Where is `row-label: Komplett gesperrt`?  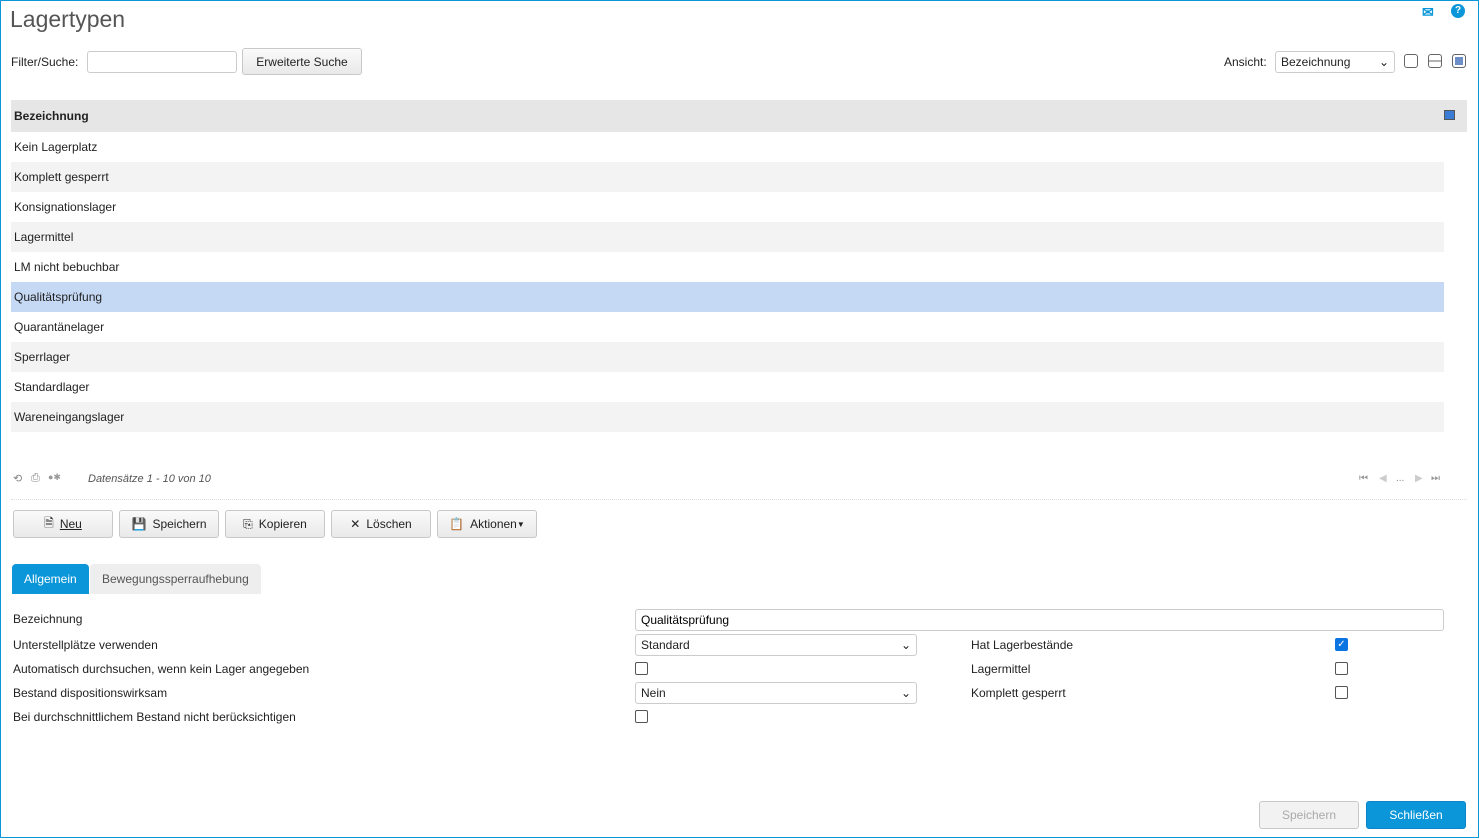
row-label: Komplett gesperrt is located at coordinates (61, 177).